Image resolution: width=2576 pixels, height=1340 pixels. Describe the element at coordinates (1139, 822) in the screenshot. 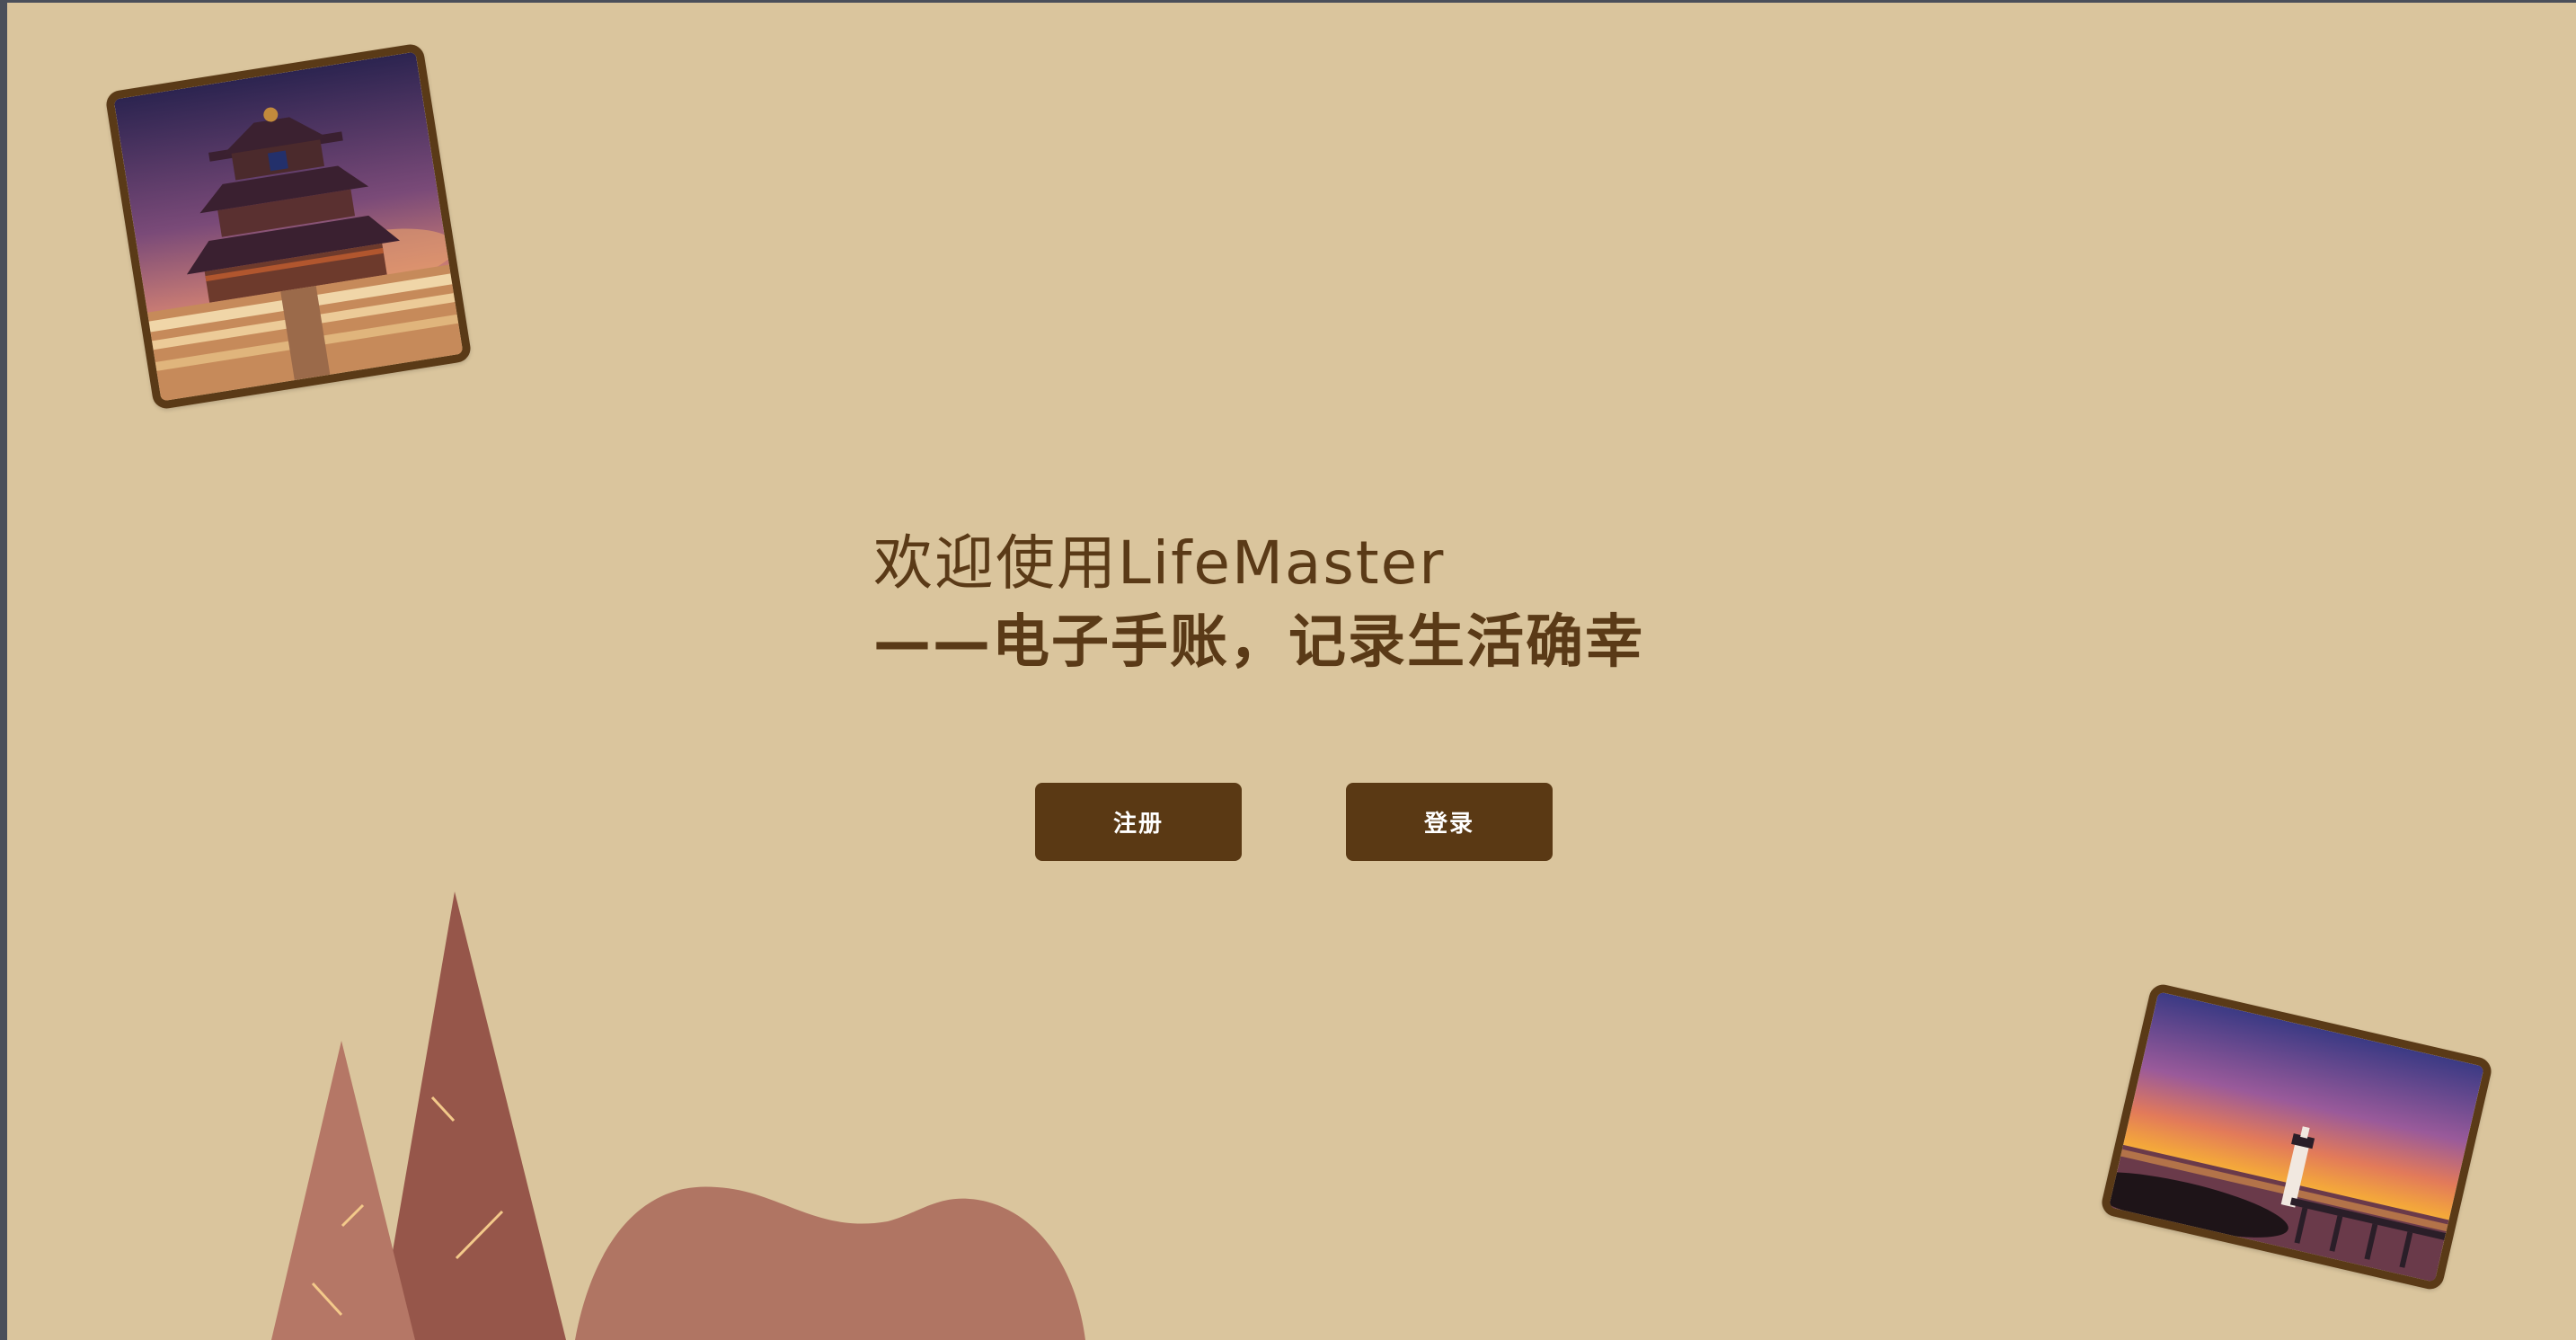

I see `register-button: 注册` at that location.